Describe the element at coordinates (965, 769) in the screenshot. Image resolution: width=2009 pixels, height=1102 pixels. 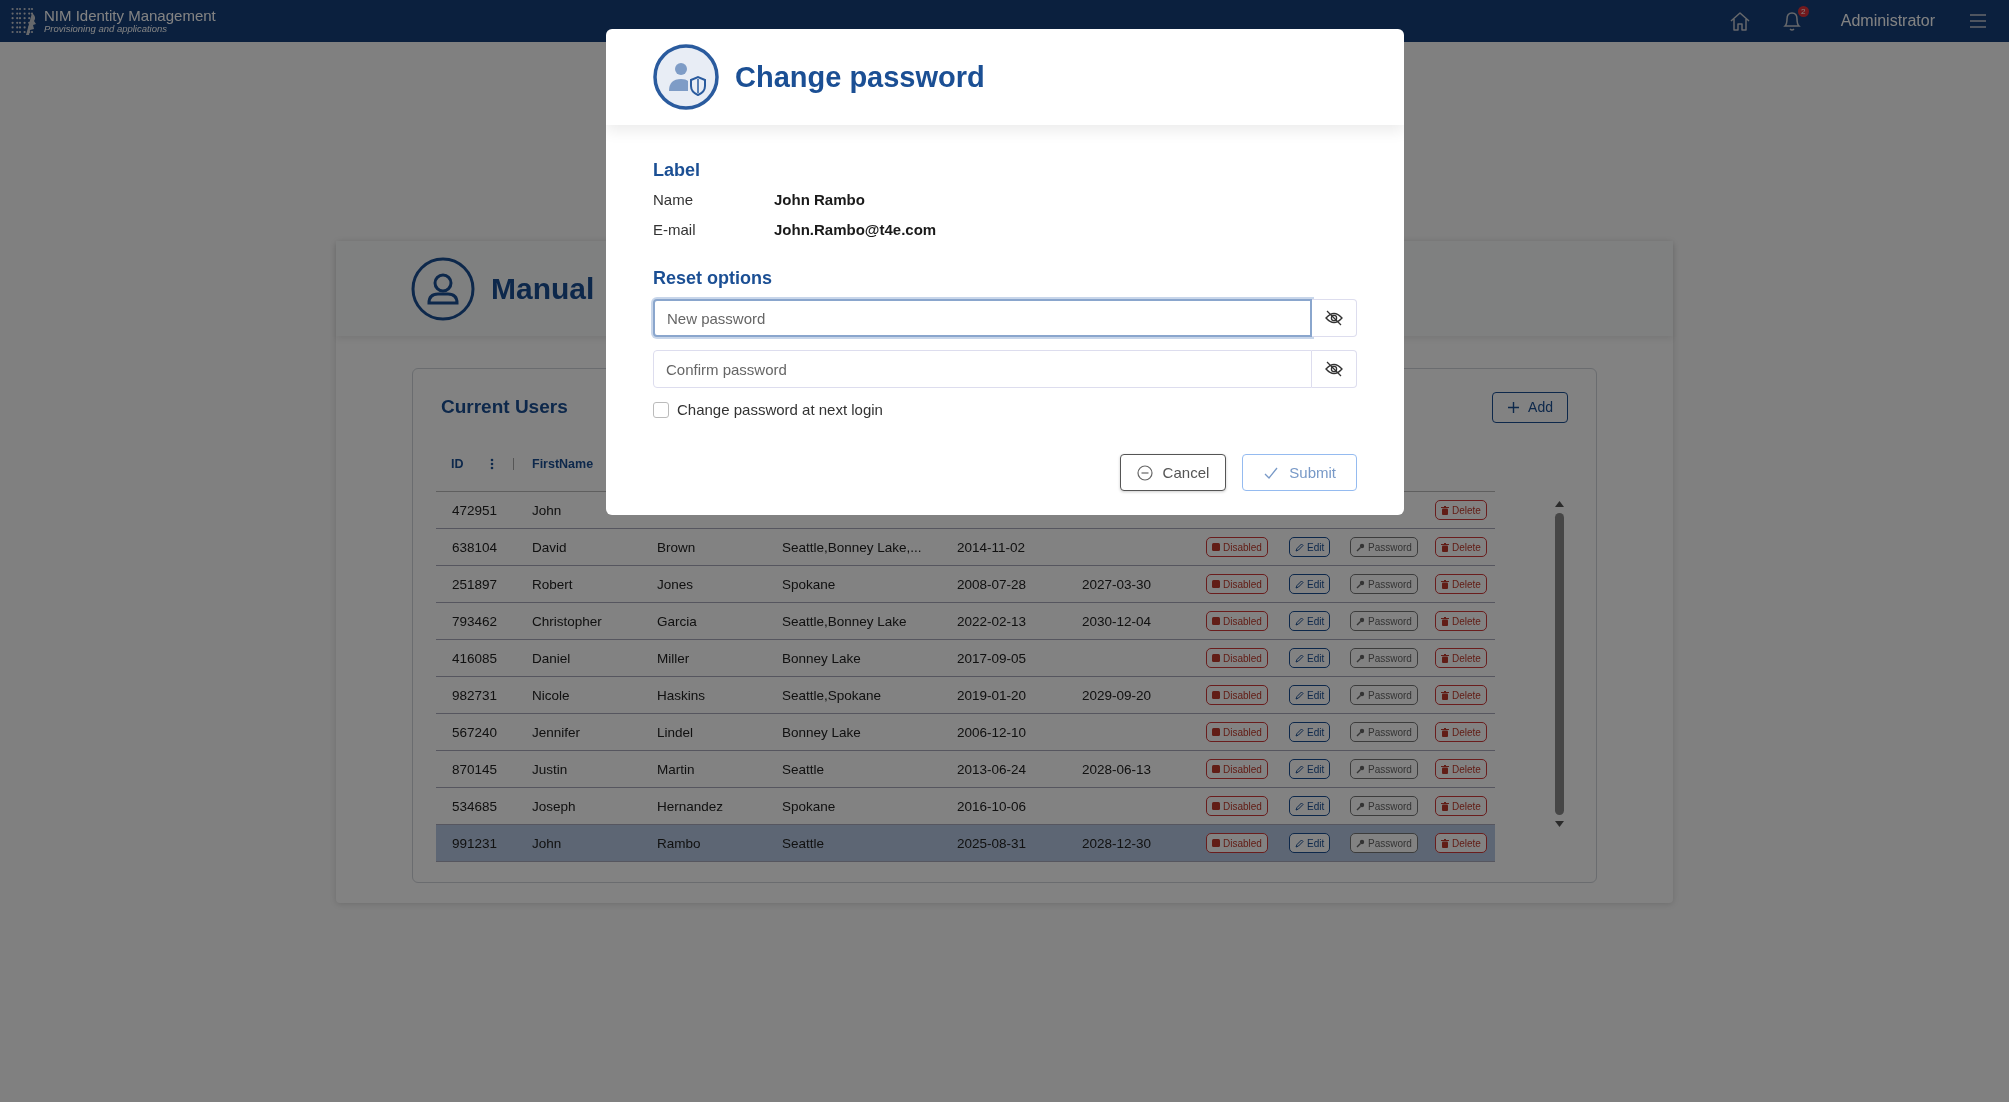
I see `table-row: 870145 Justin Martin Seattle 2013-06-24 2028-06-13 Disabled Edit Password Delete` at that location.